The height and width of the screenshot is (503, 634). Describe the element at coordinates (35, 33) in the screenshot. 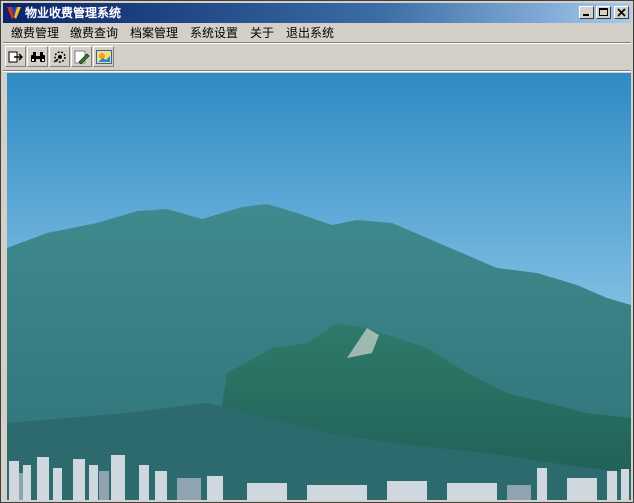

I see `menu-payment-management: 缴费管理` at that location.